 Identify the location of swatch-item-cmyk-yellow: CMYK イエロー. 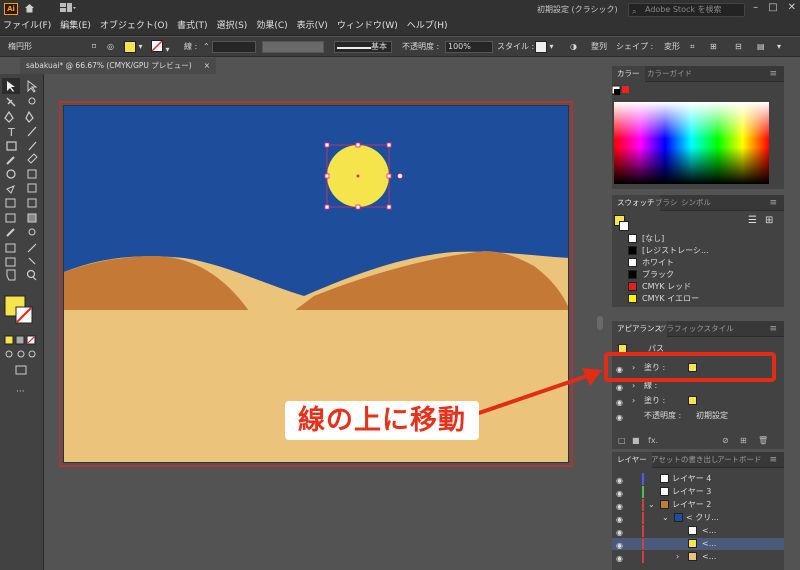
(698, 299).